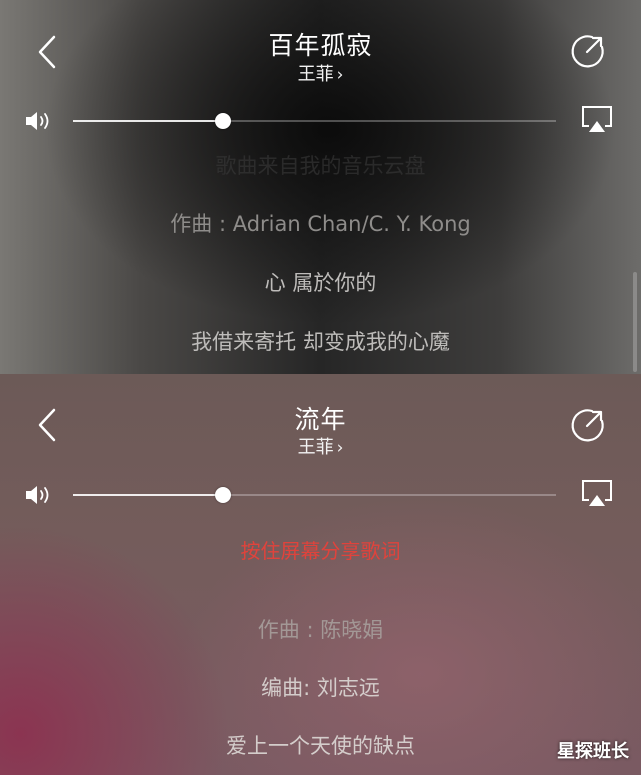 This screenshot has height=775, width=641. I want to click on watermark: 星探班长, so click(593, 751).